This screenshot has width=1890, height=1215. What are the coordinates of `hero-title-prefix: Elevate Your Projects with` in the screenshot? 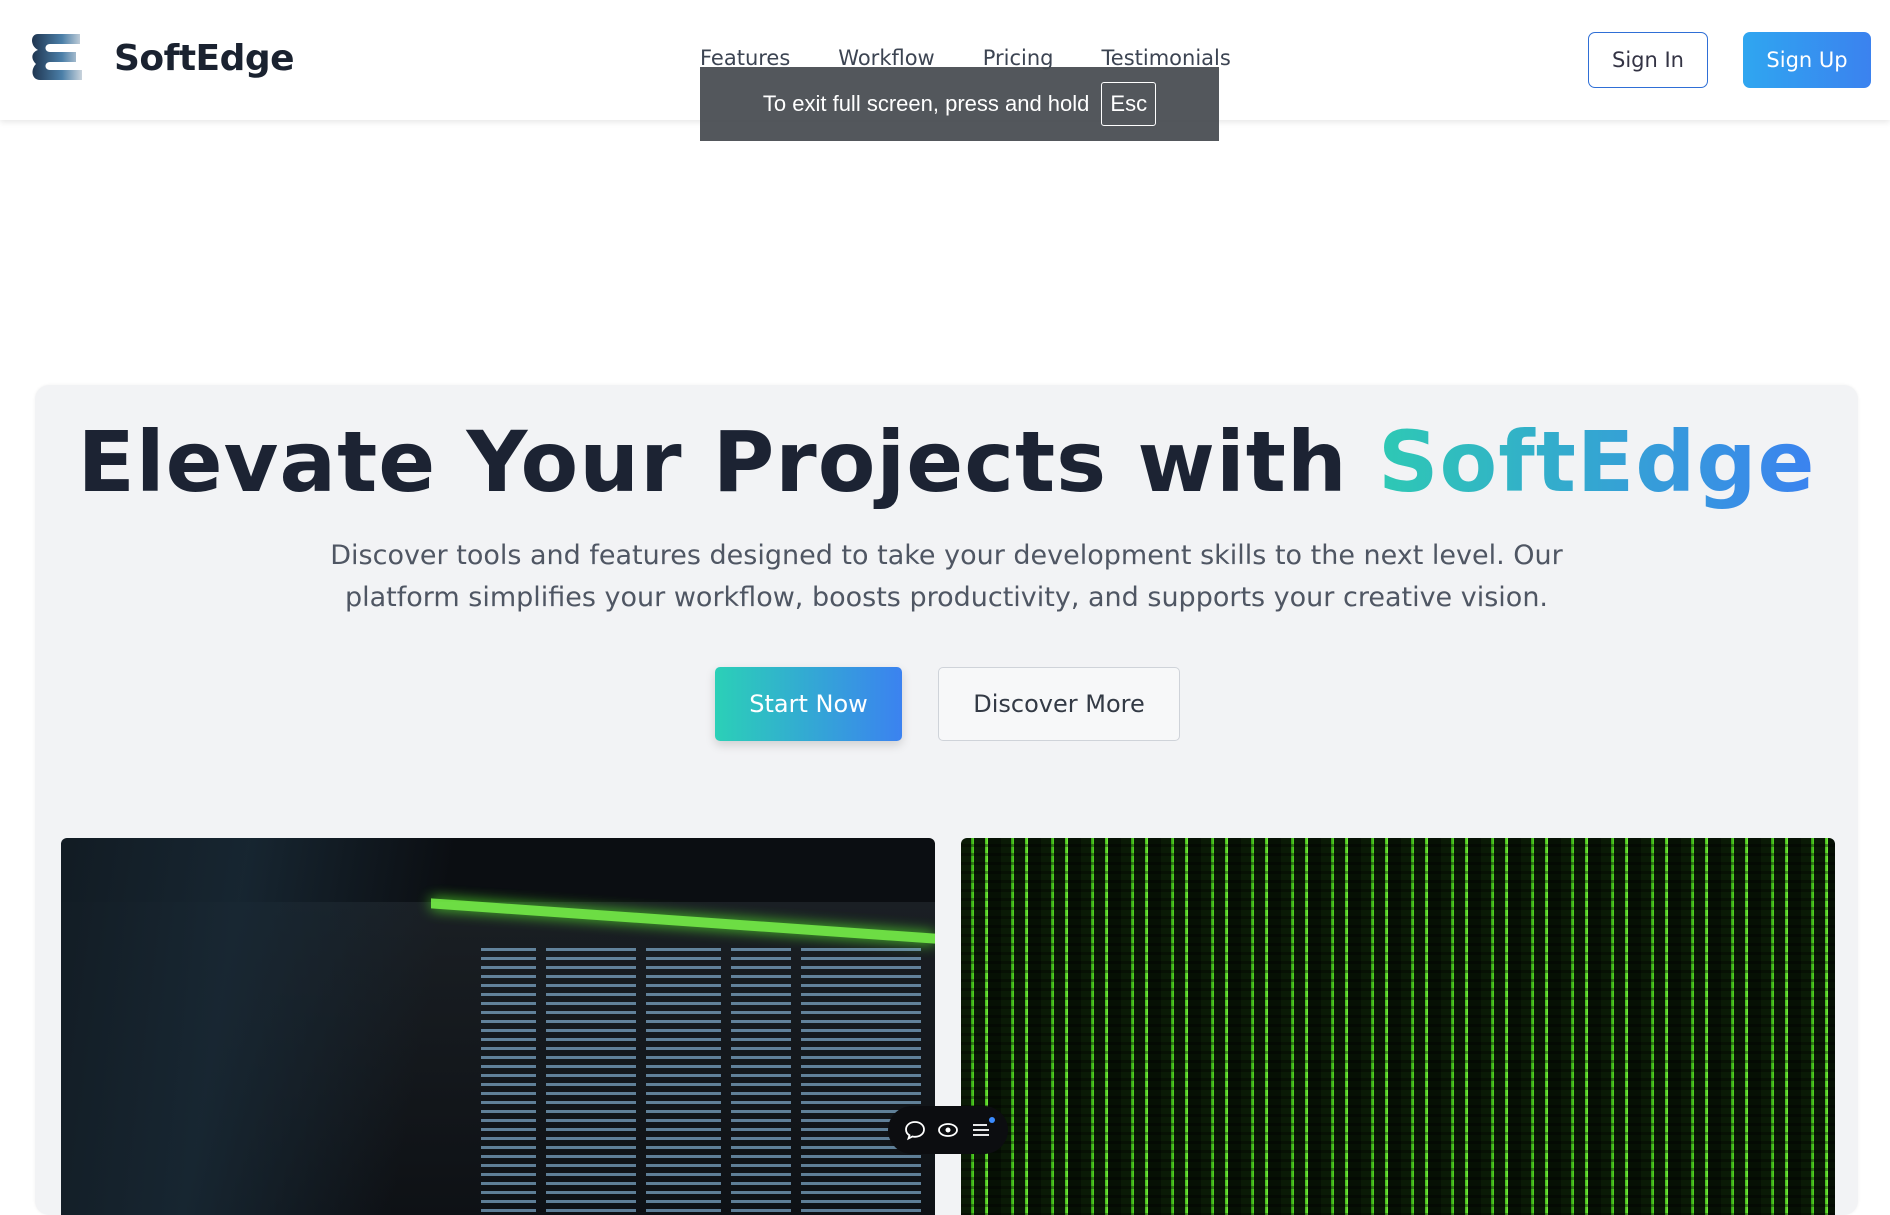 It's located at (712, 462).